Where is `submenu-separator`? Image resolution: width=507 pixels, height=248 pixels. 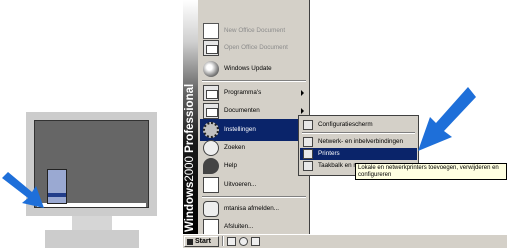 submenu-separator is located at coordinates (358, 133).